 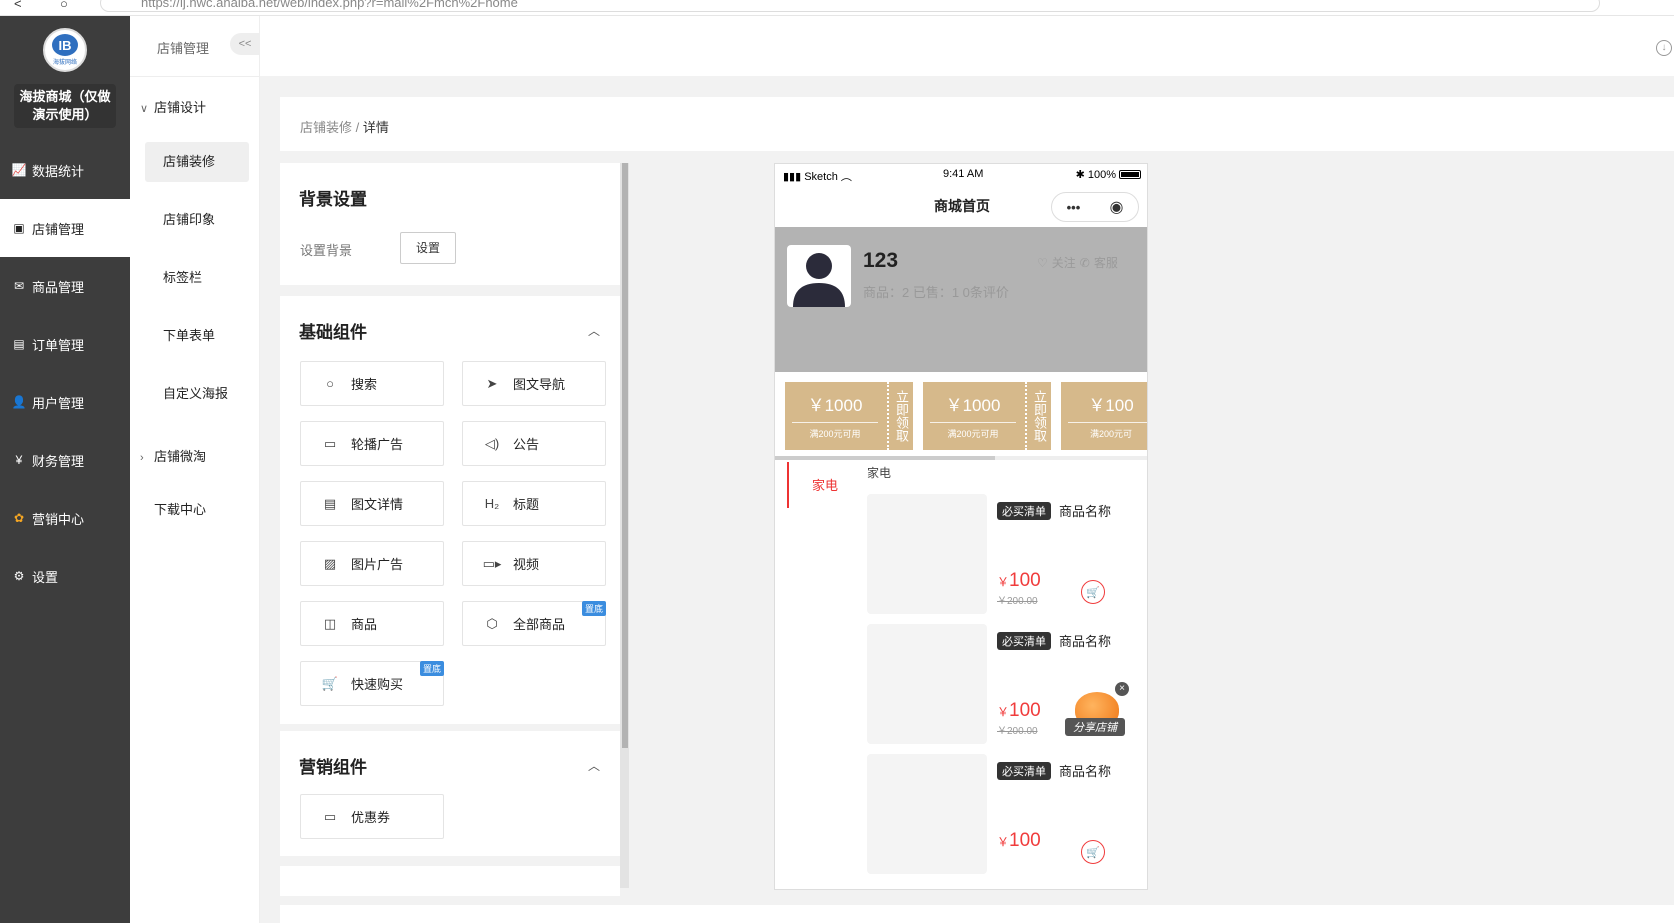 I want to click on submenu-item-store-decoration: 店铺装修, so click(x=197, y=162).